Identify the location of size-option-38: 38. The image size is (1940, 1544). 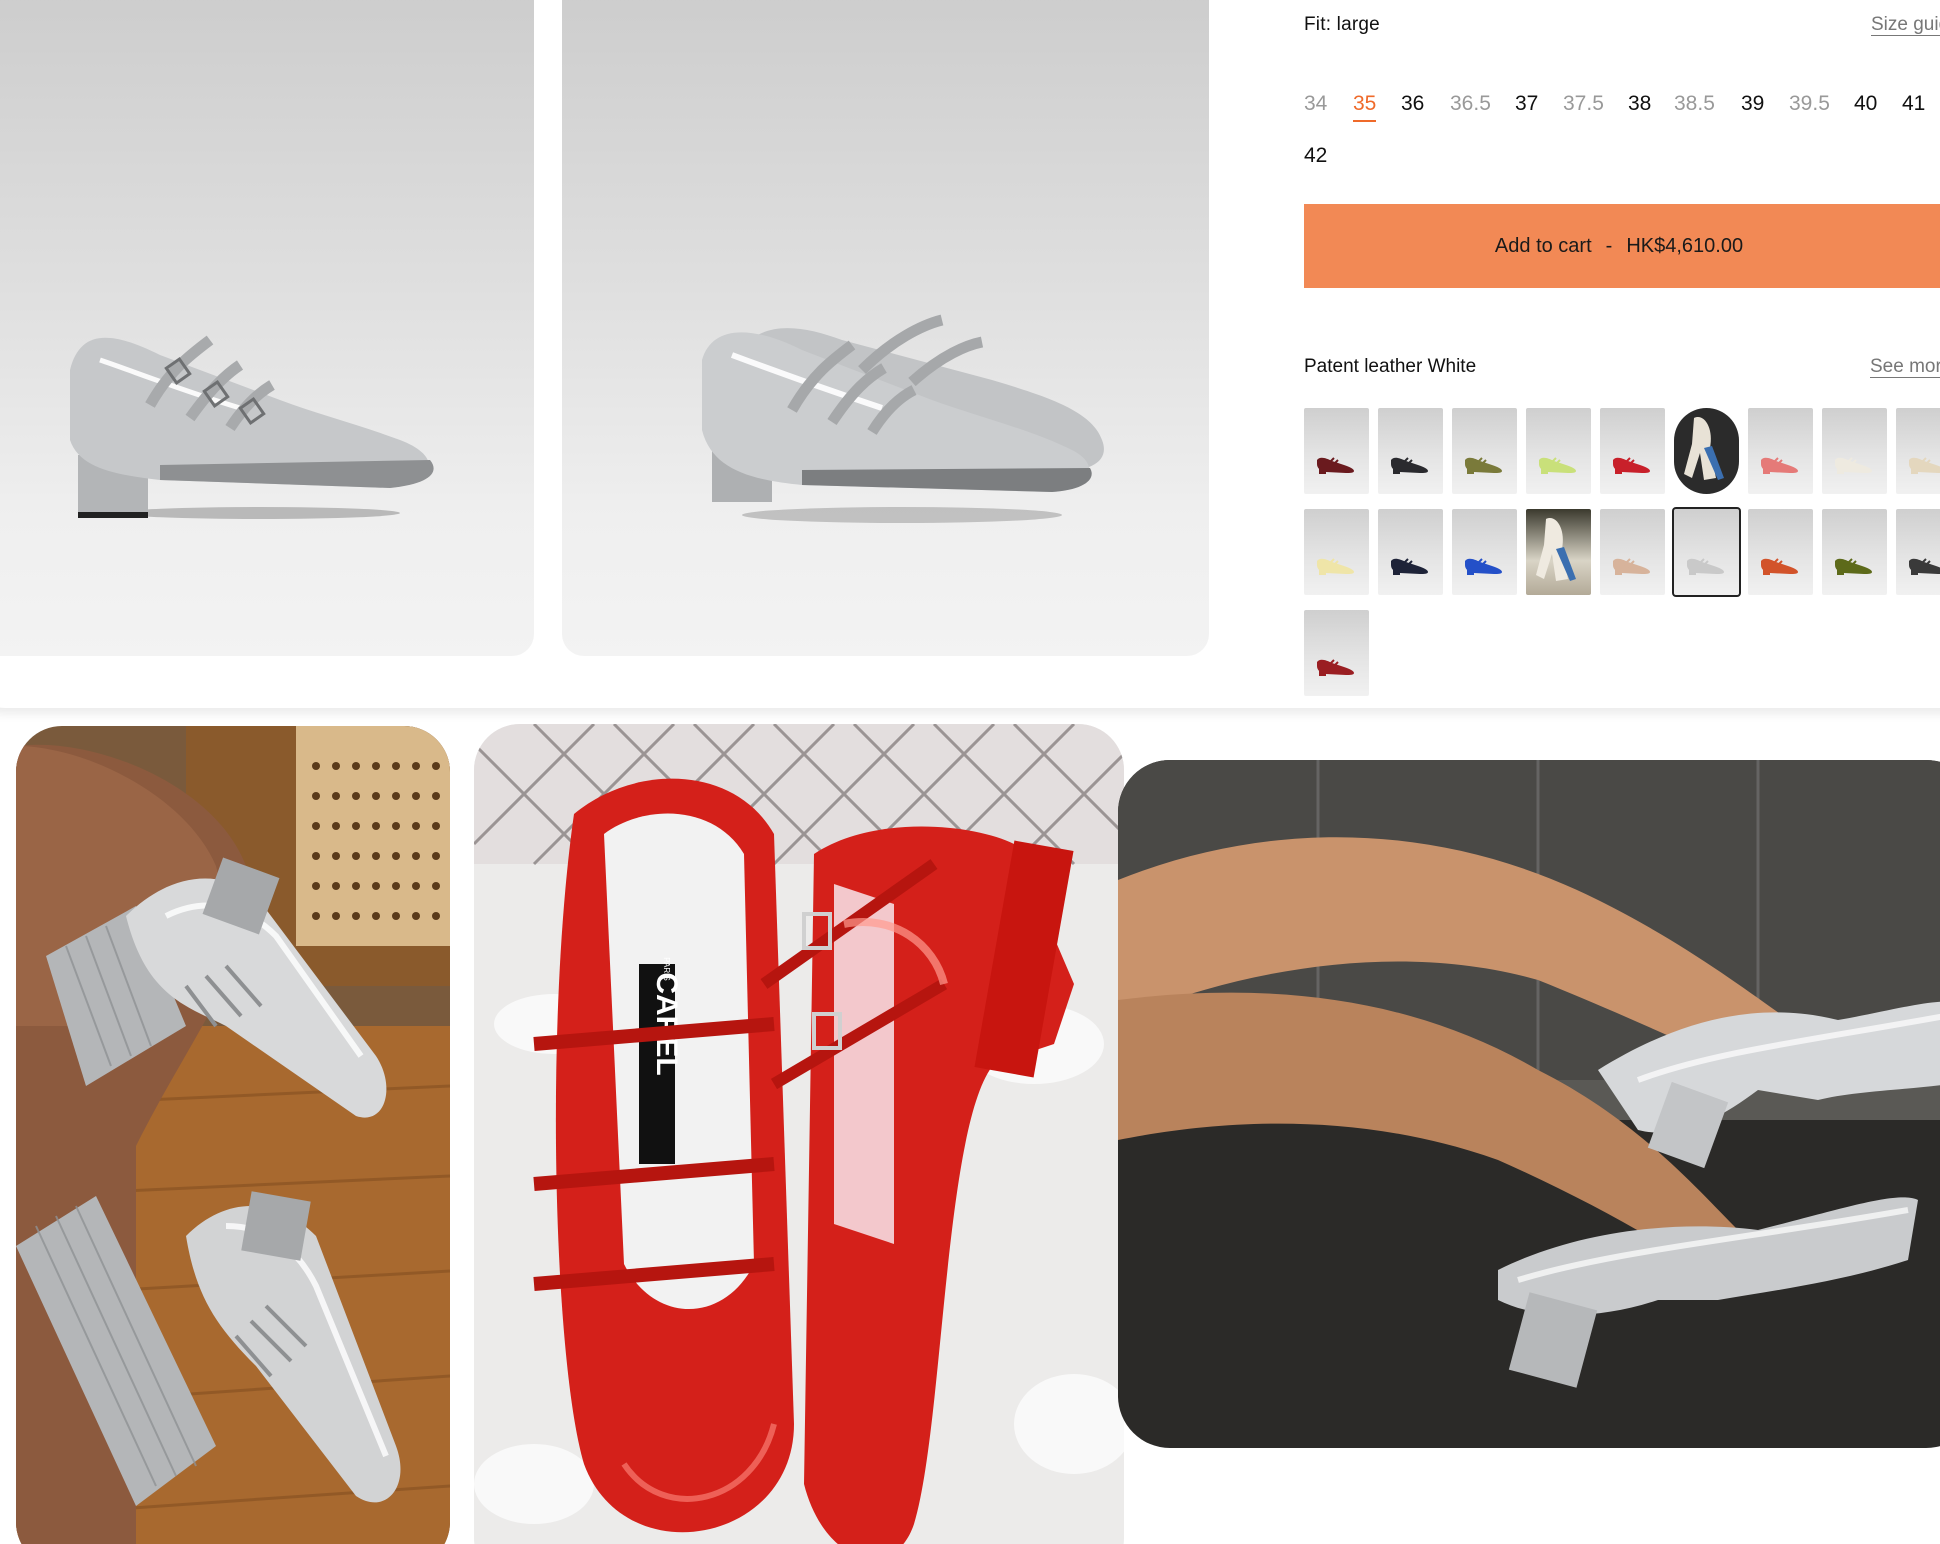
(1639, 104).